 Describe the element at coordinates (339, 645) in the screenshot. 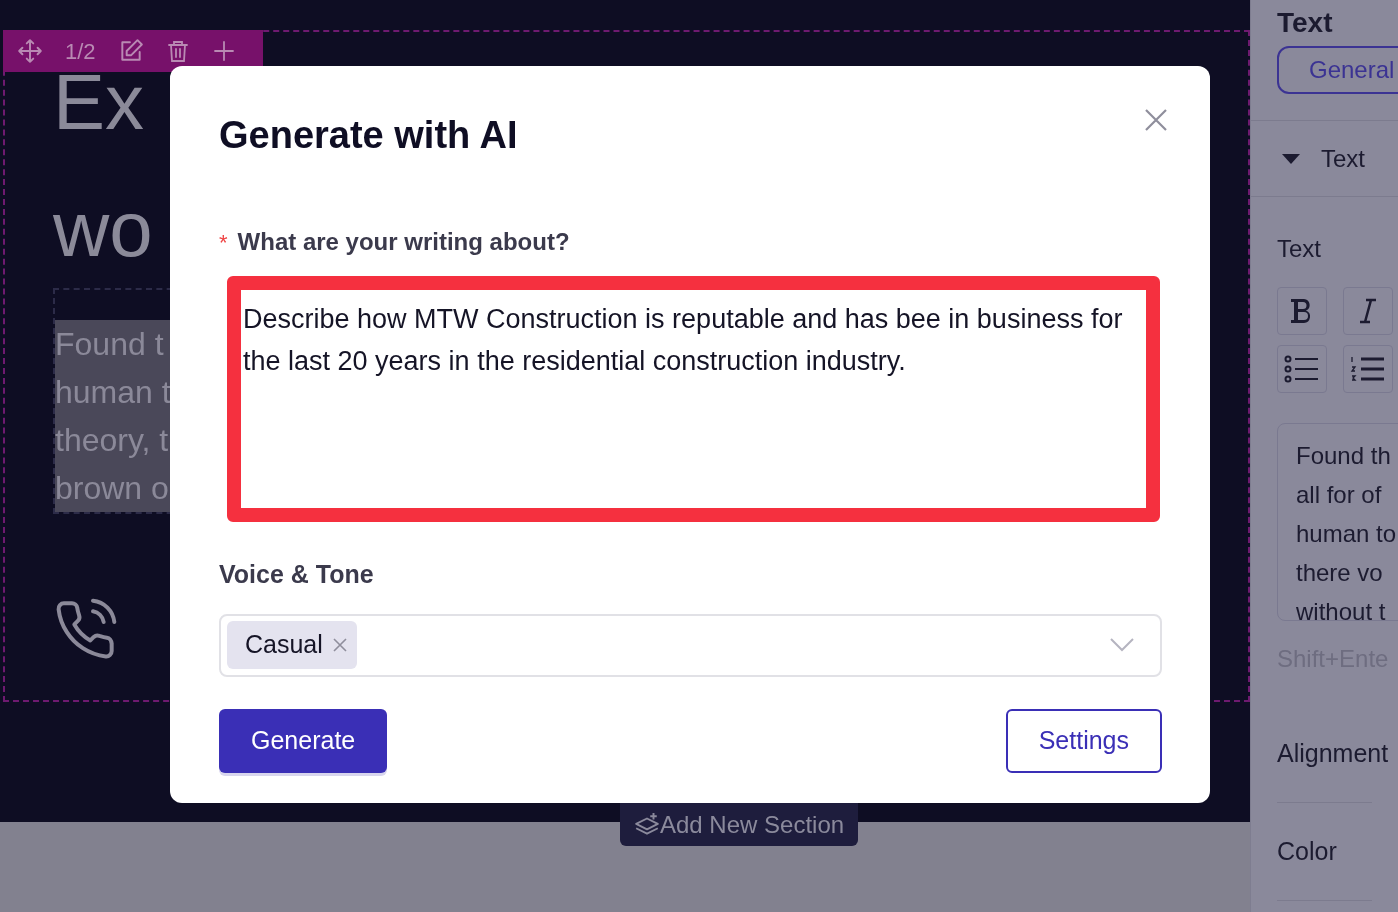

I see `remove-icon` at that location.